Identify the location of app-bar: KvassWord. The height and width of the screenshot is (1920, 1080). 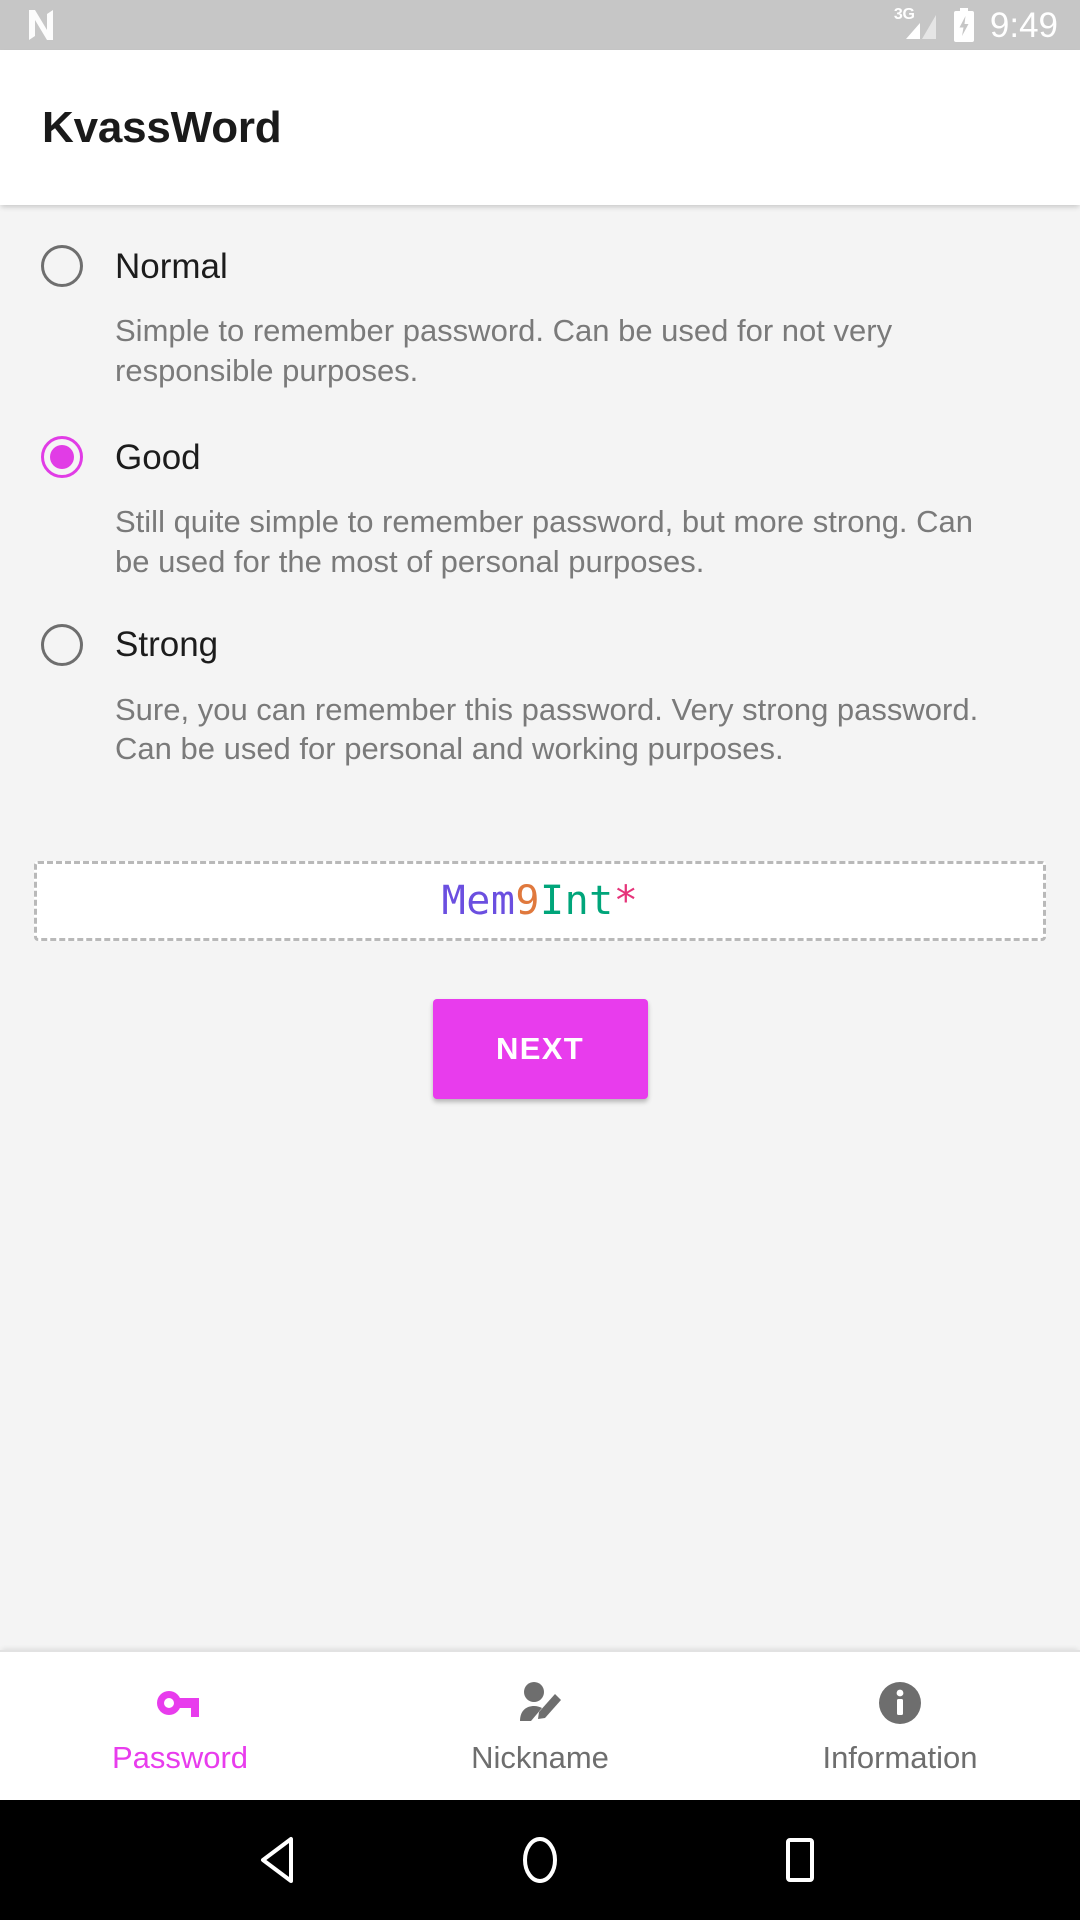
(540, 127).